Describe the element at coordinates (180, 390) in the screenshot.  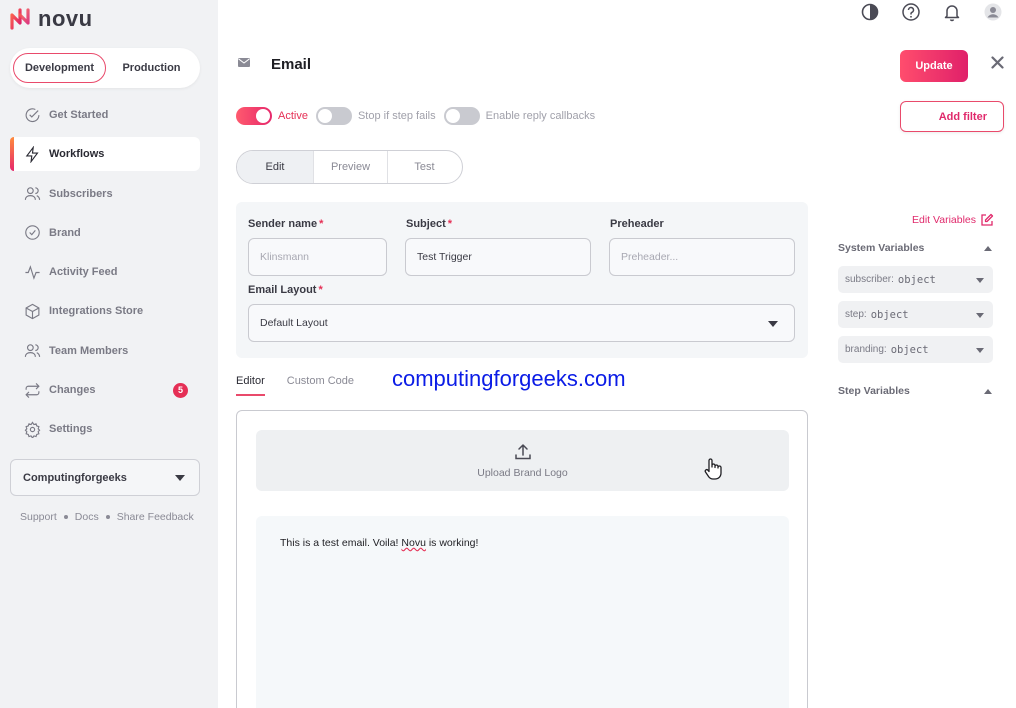
I see `changes-count-badge: 5` at that location.